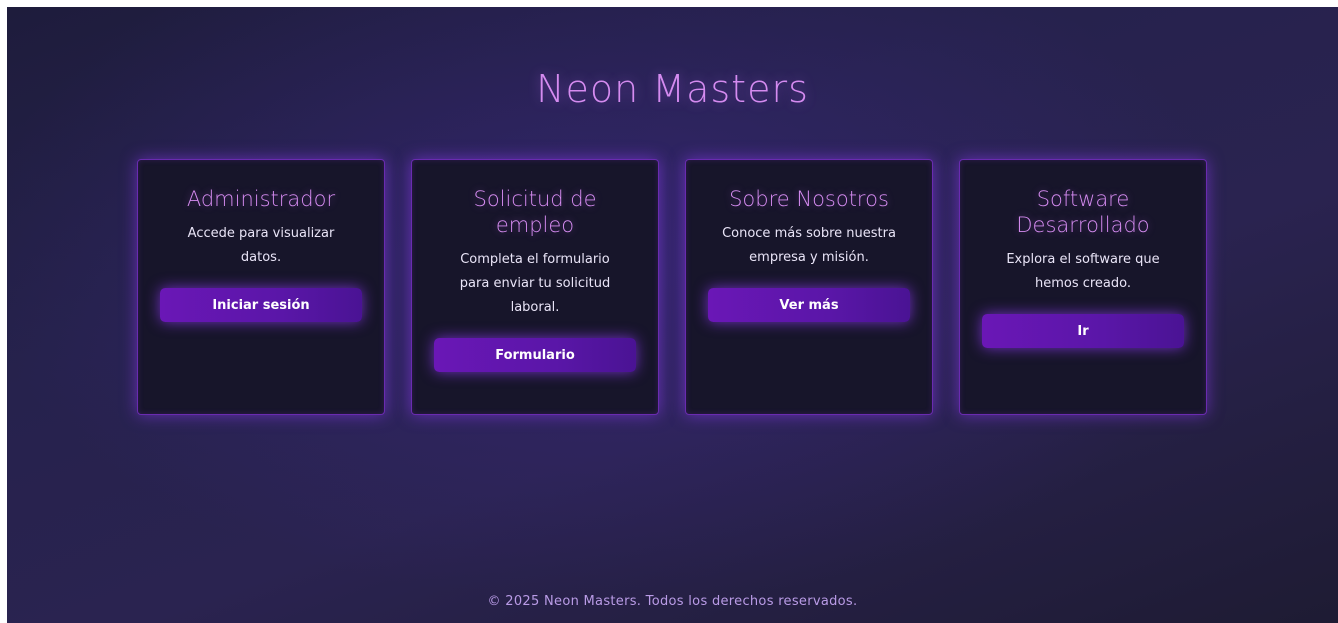 The image size is (1338, 623). I want to click on card-title: Software Desarrollado, so click(1083, 212).